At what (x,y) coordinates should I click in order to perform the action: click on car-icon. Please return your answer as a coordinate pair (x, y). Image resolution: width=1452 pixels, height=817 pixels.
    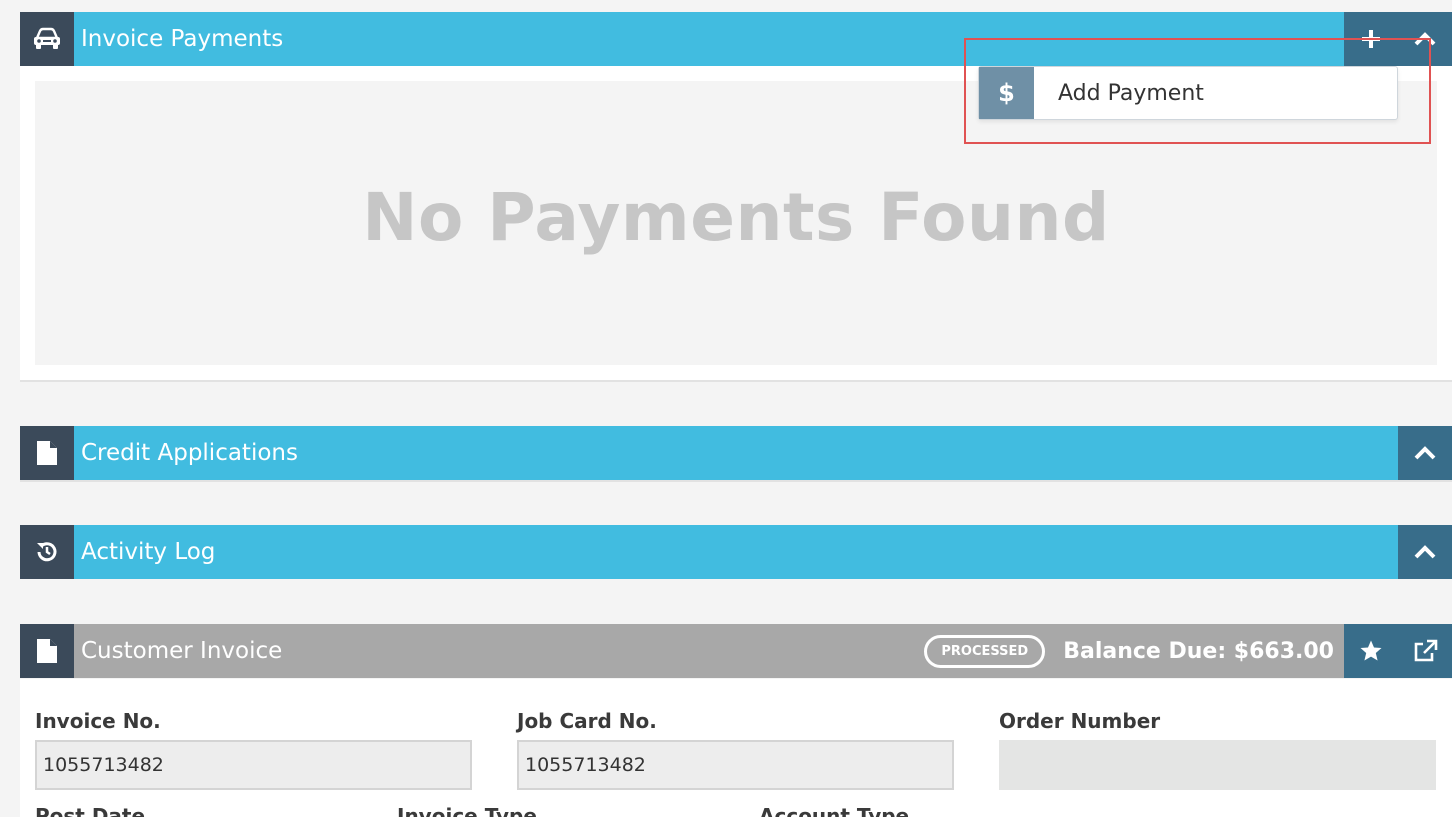
    Looking at the image, I should click on (47, 39).